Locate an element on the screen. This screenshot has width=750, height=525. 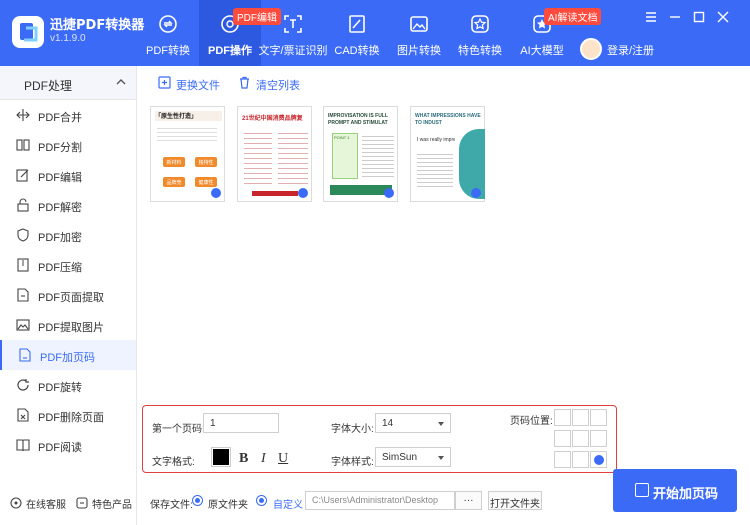
sidebar-item-label: PDF旋转 is located at coordinates (60, 388).